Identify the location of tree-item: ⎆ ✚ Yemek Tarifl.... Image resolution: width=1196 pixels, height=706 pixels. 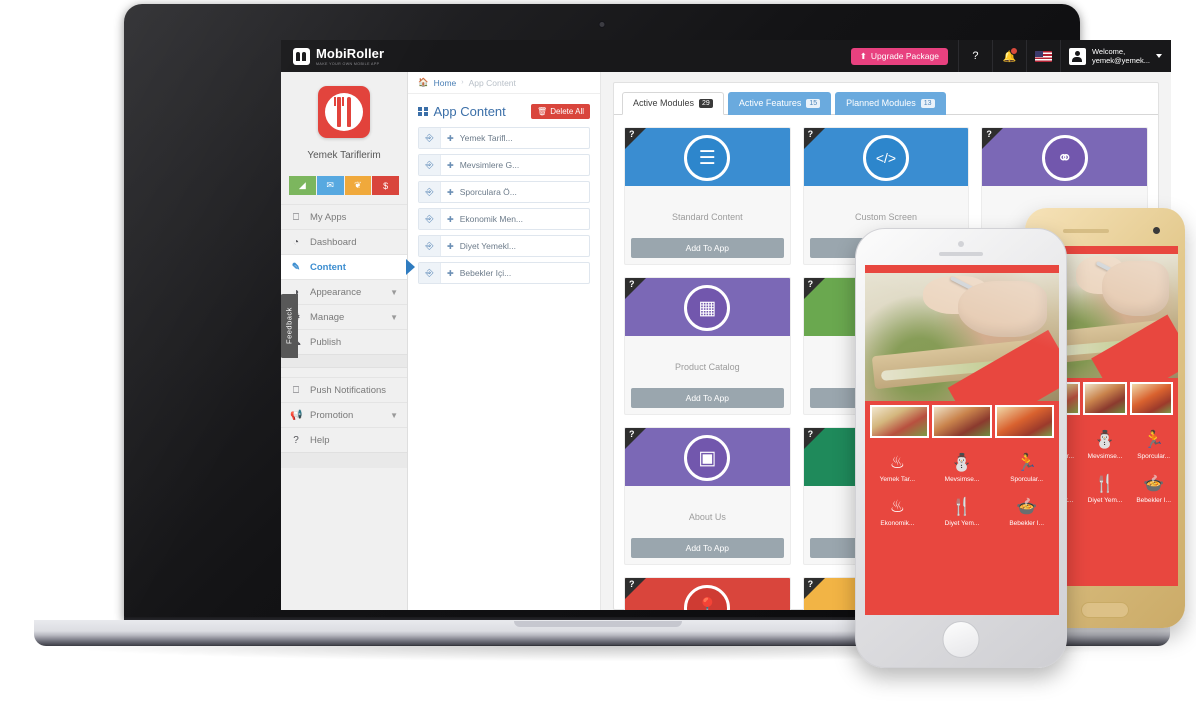
(504, 138).